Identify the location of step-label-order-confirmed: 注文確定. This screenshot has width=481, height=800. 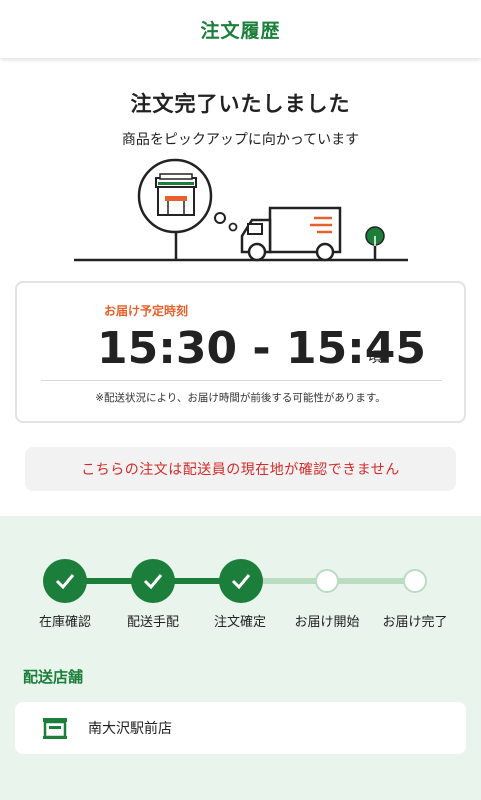
(239, 622).